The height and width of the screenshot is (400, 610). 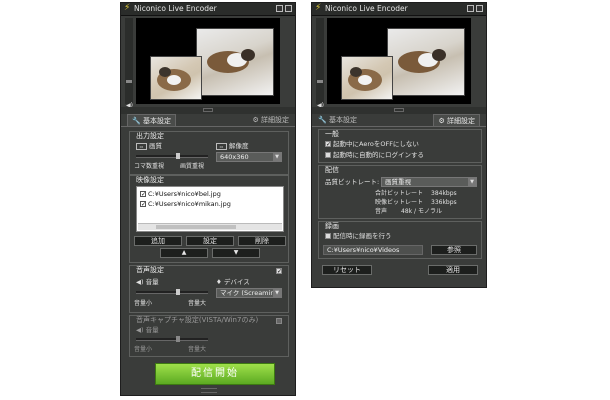 What do you see at coordinates (454, 250) in the screenshot?
I see `browse-button: 参照` at bounding box center [454, 250].